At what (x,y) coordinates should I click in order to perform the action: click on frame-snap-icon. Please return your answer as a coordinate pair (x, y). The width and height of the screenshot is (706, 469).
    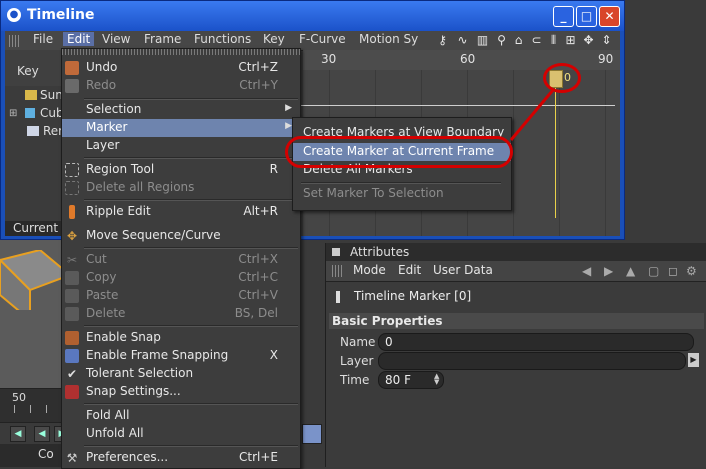
    Looking at the image, I should click on (72, 356).